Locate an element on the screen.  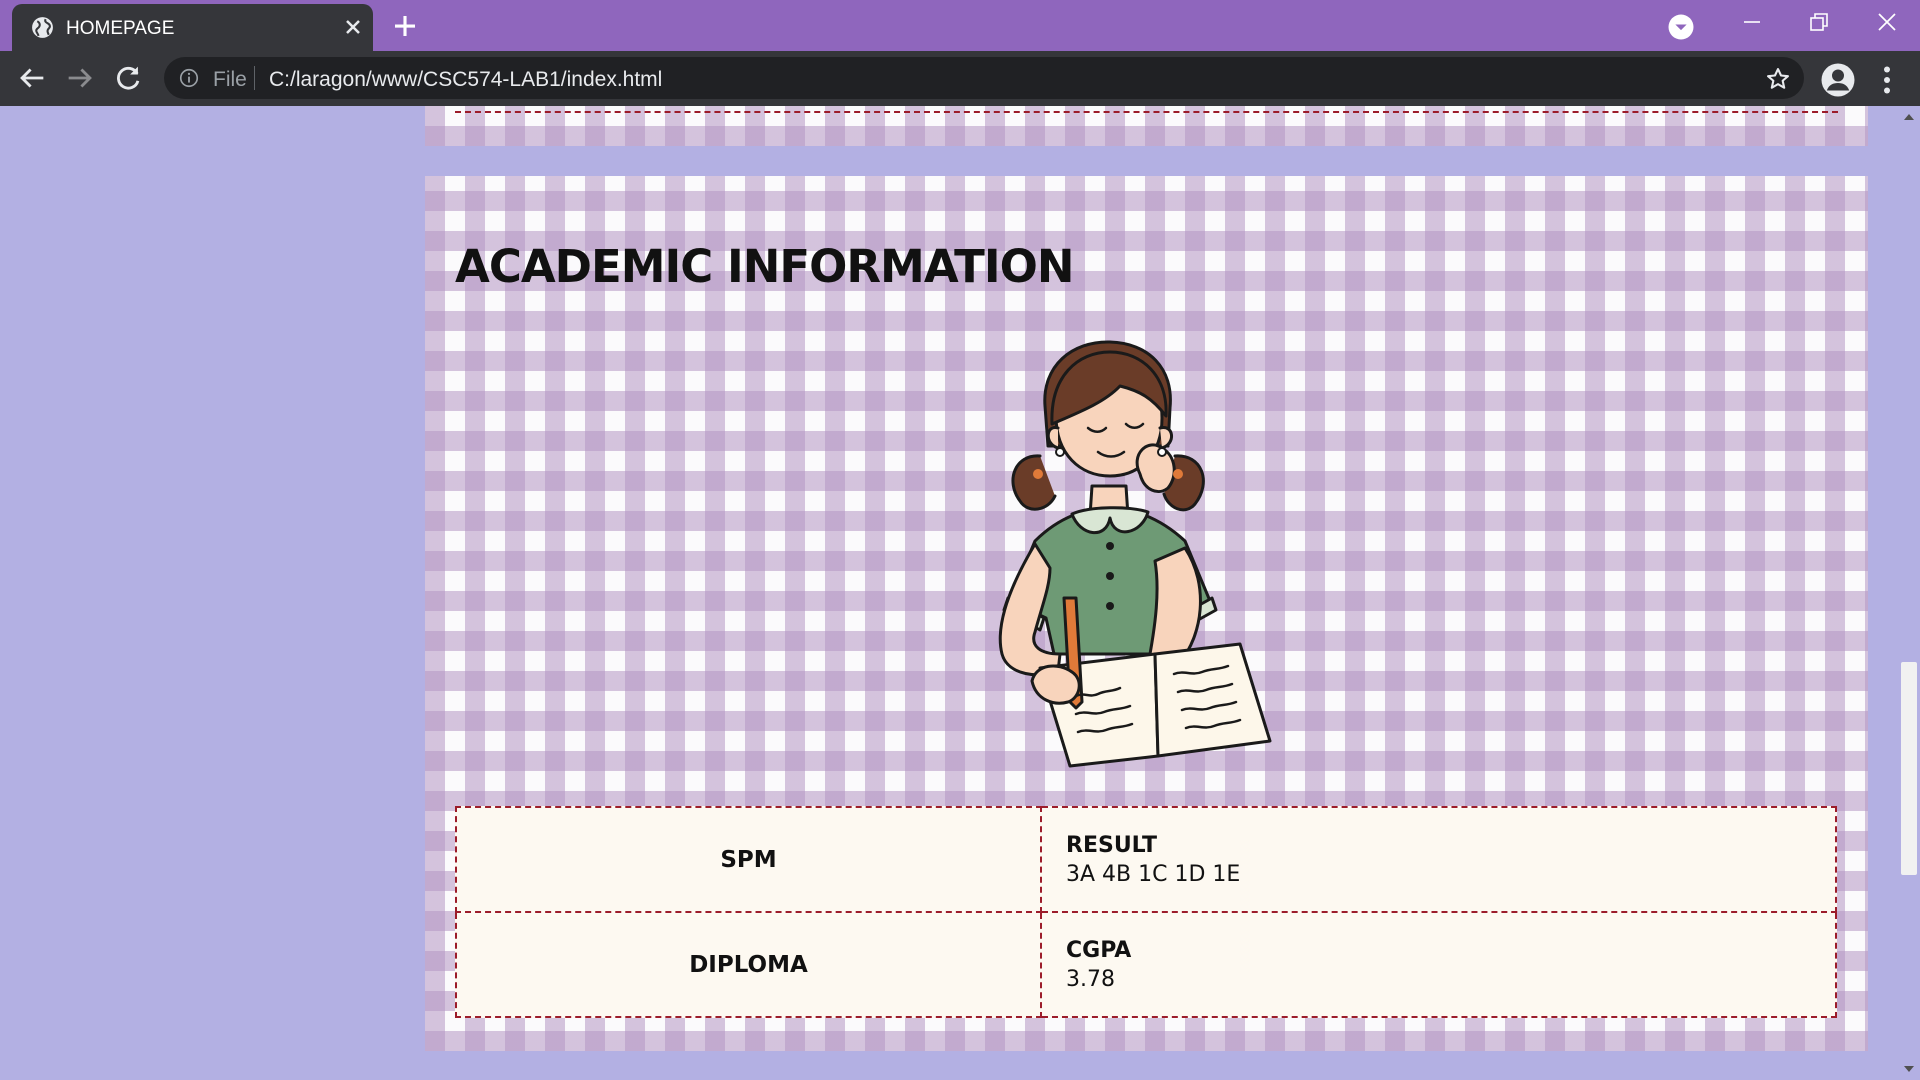
result-label: RESULT is located at coordinates (1112, 845).